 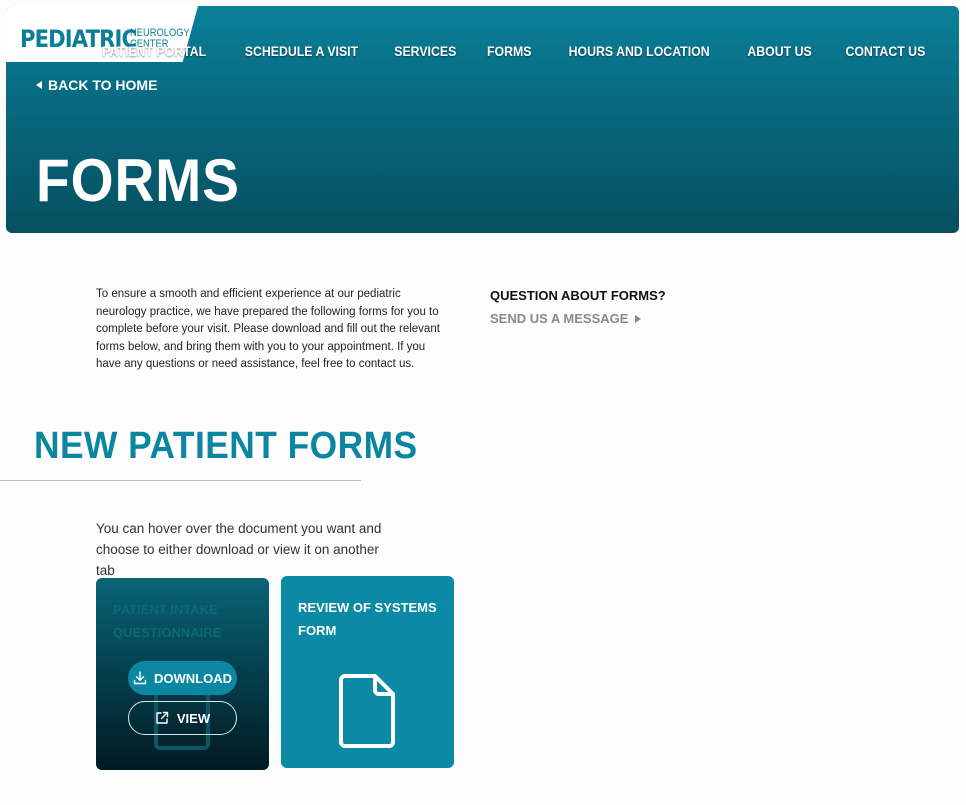 I want to click on view-label: VIEW, so click(x=193, y=718).